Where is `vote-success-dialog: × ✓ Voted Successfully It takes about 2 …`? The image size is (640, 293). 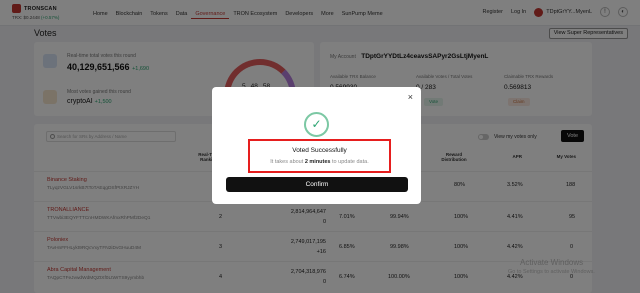
vote-success-dialog: × ✓ Voted Successfully It takes about 2 … is located at coordinates (316, 145).